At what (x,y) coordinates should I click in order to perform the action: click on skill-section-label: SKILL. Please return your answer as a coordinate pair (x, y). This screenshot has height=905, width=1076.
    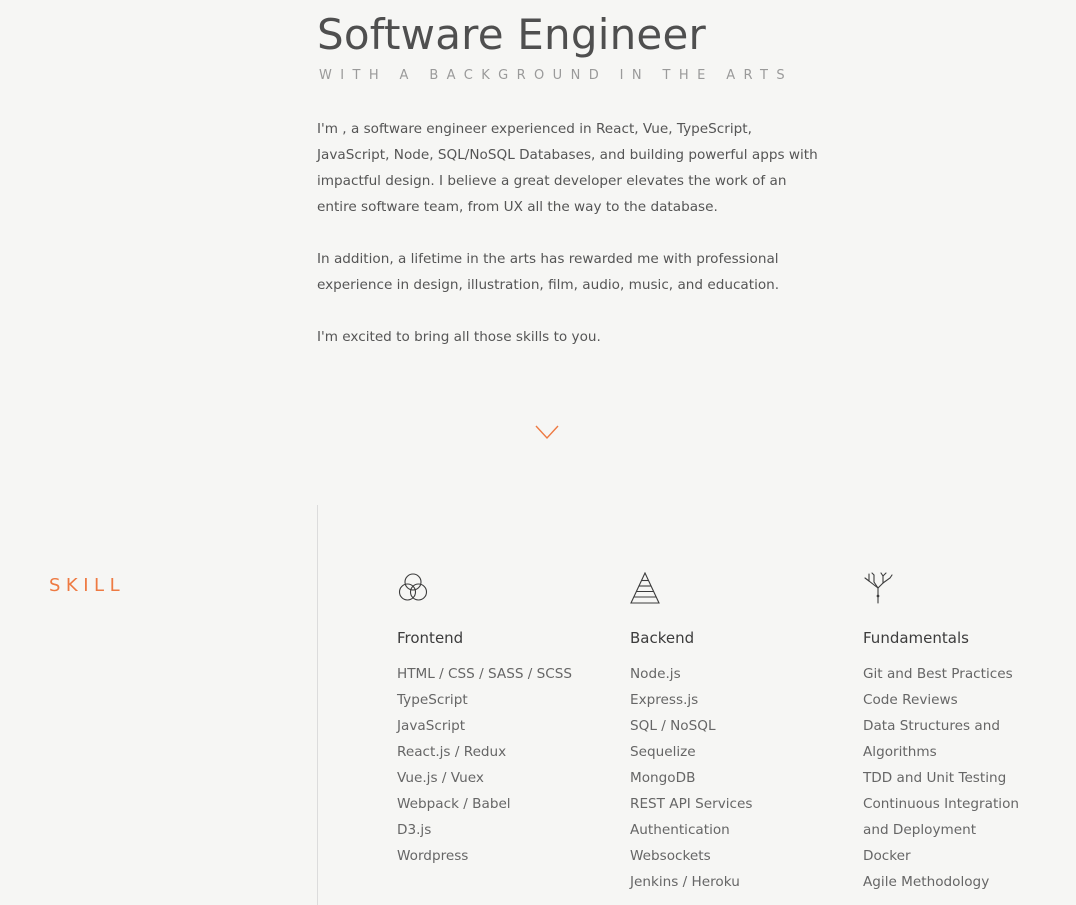
    Looking at the image, I should click on (87, 585).